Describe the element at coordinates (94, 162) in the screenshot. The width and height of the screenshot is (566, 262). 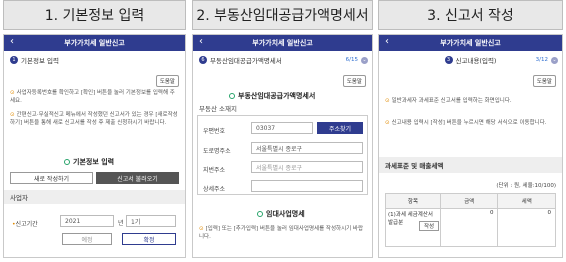
I see `panel1-section-text: 기본정보 입력` at that location.